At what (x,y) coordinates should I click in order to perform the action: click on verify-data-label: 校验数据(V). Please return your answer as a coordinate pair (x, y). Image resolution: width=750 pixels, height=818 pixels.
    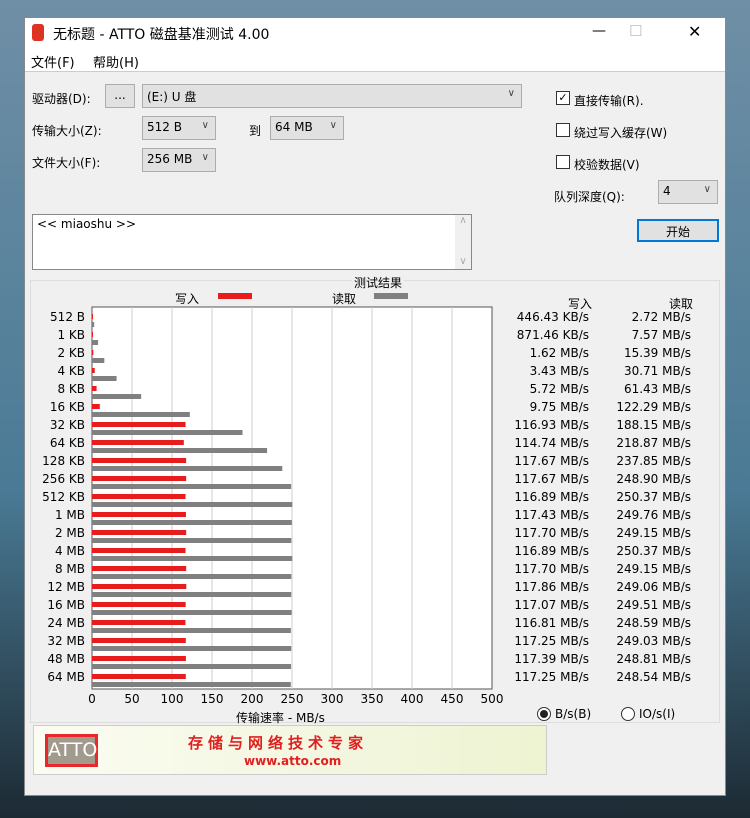
    Looking at the image, I should click on (607, 165).